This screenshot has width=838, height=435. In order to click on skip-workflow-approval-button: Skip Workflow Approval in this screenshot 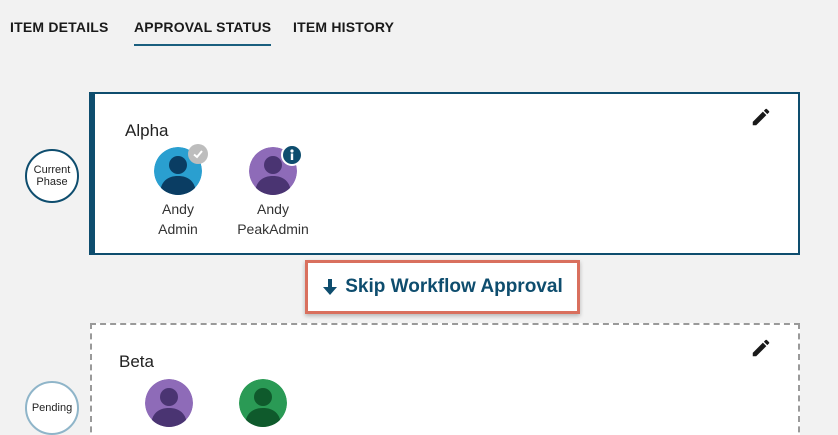, I will do `click(442, 287)`.